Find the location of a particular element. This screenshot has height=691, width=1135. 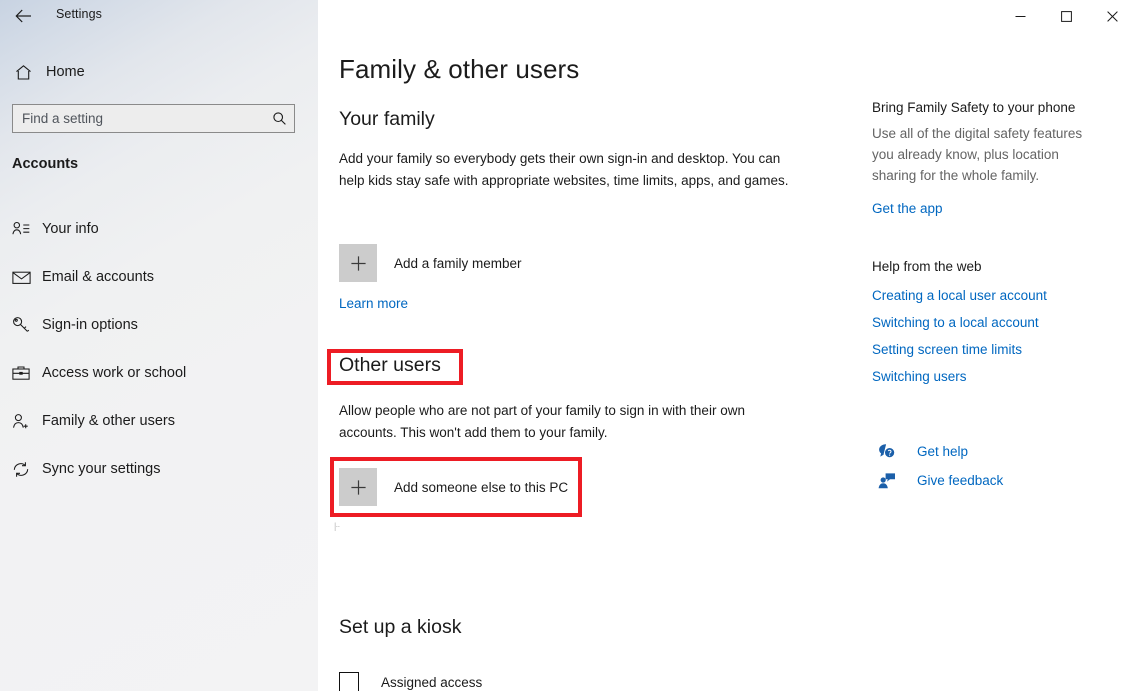

get-help-row: Get help is located at coordinates (937, 451).